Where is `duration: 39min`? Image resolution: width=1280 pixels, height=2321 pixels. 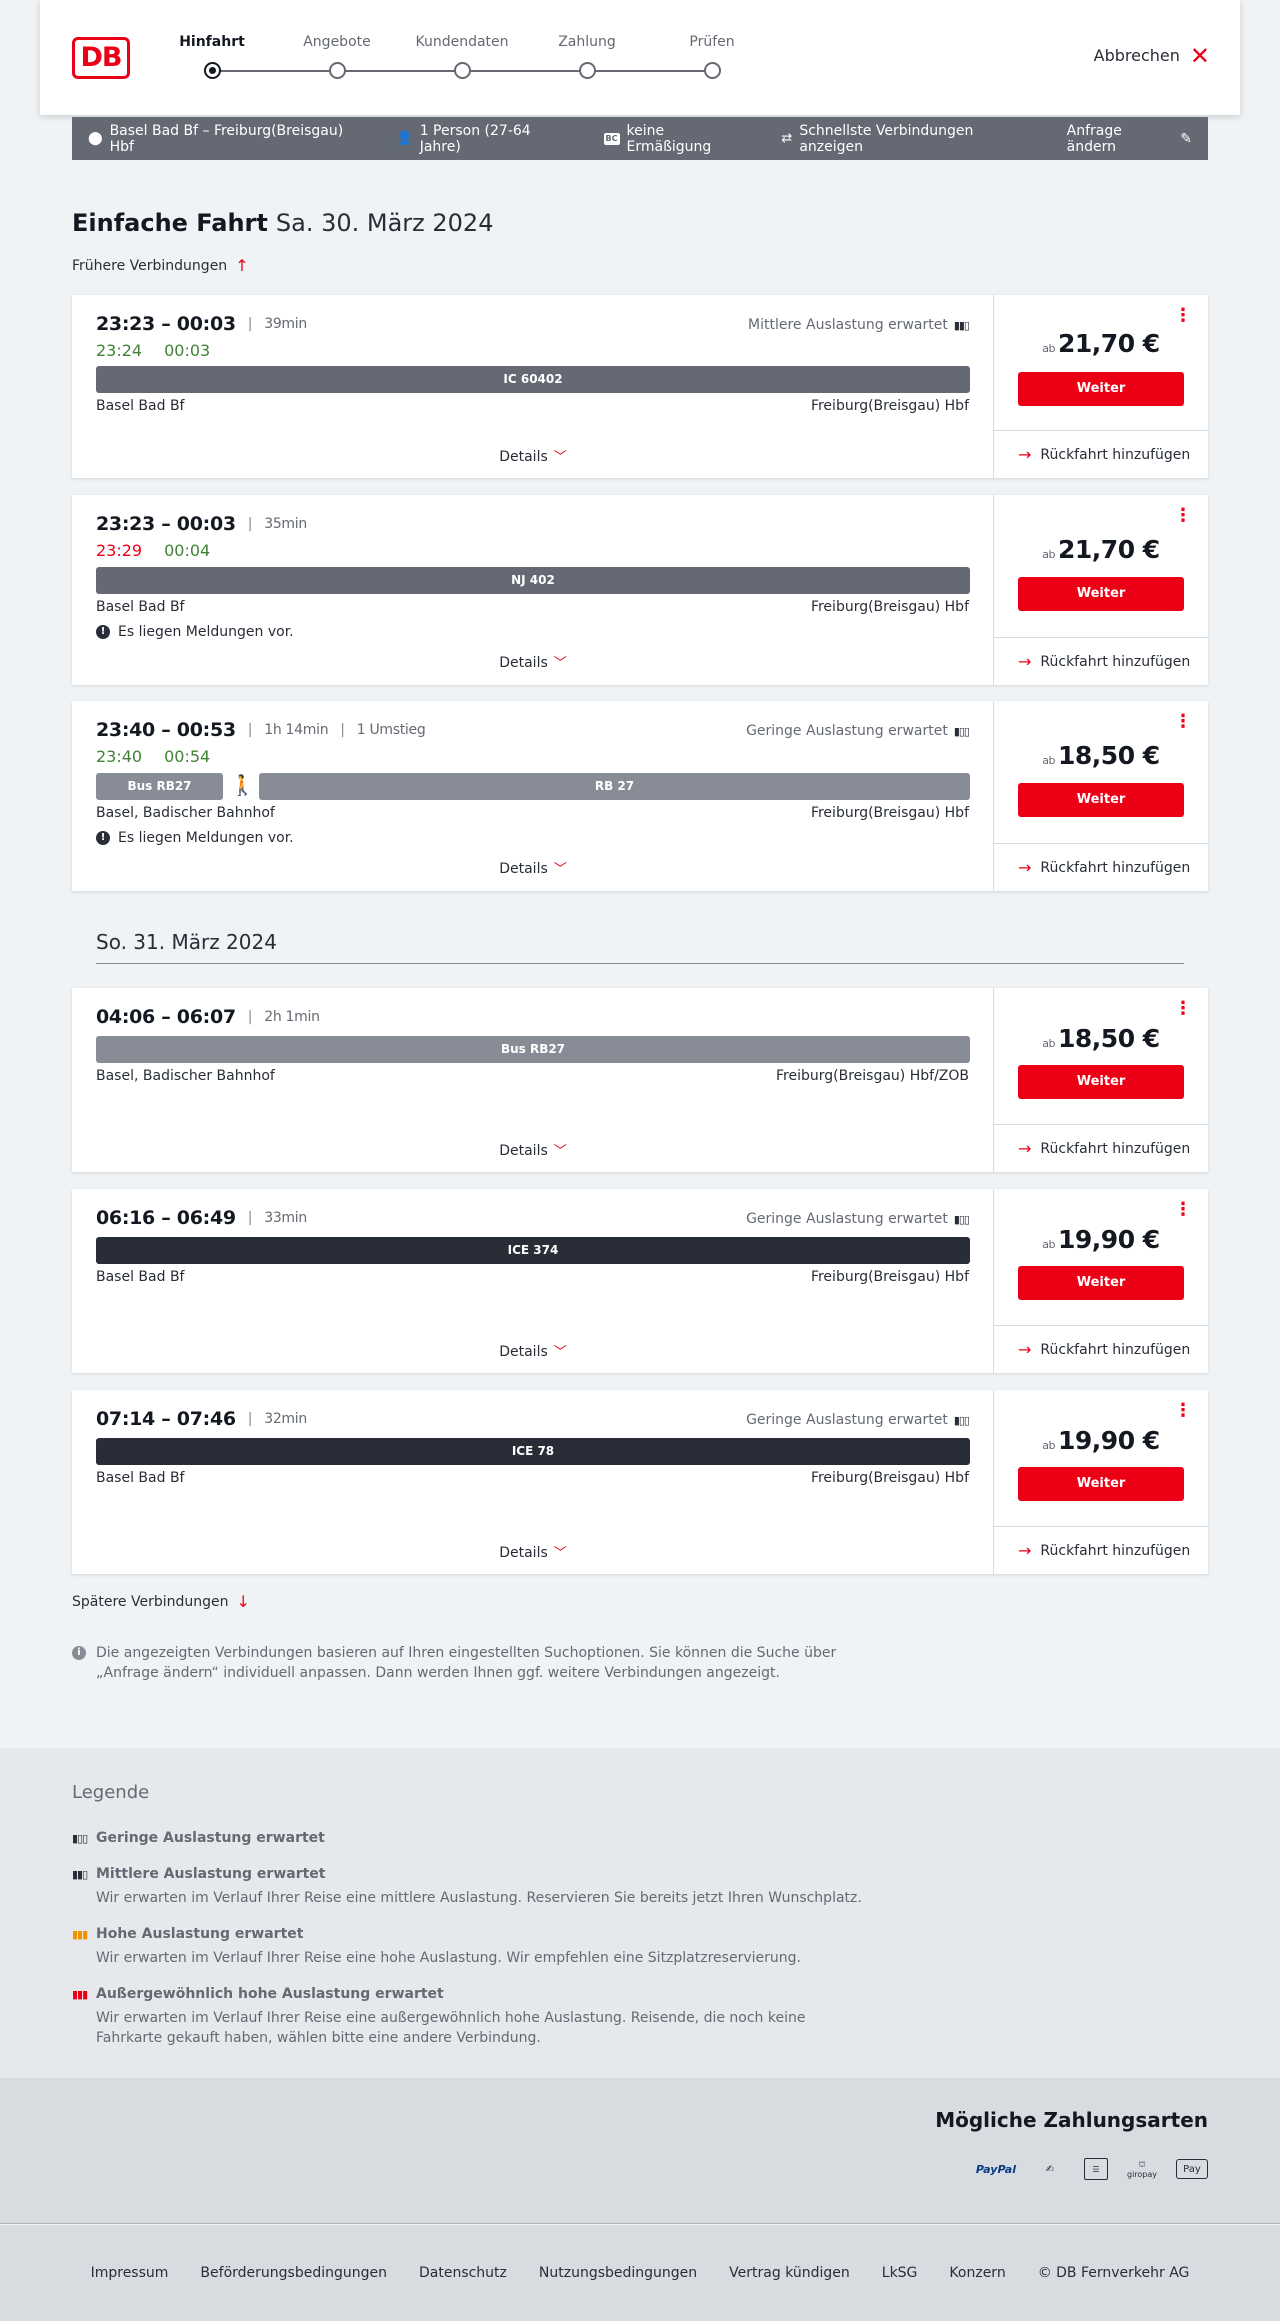
duration: 39min is located at coordinates (285, 324).